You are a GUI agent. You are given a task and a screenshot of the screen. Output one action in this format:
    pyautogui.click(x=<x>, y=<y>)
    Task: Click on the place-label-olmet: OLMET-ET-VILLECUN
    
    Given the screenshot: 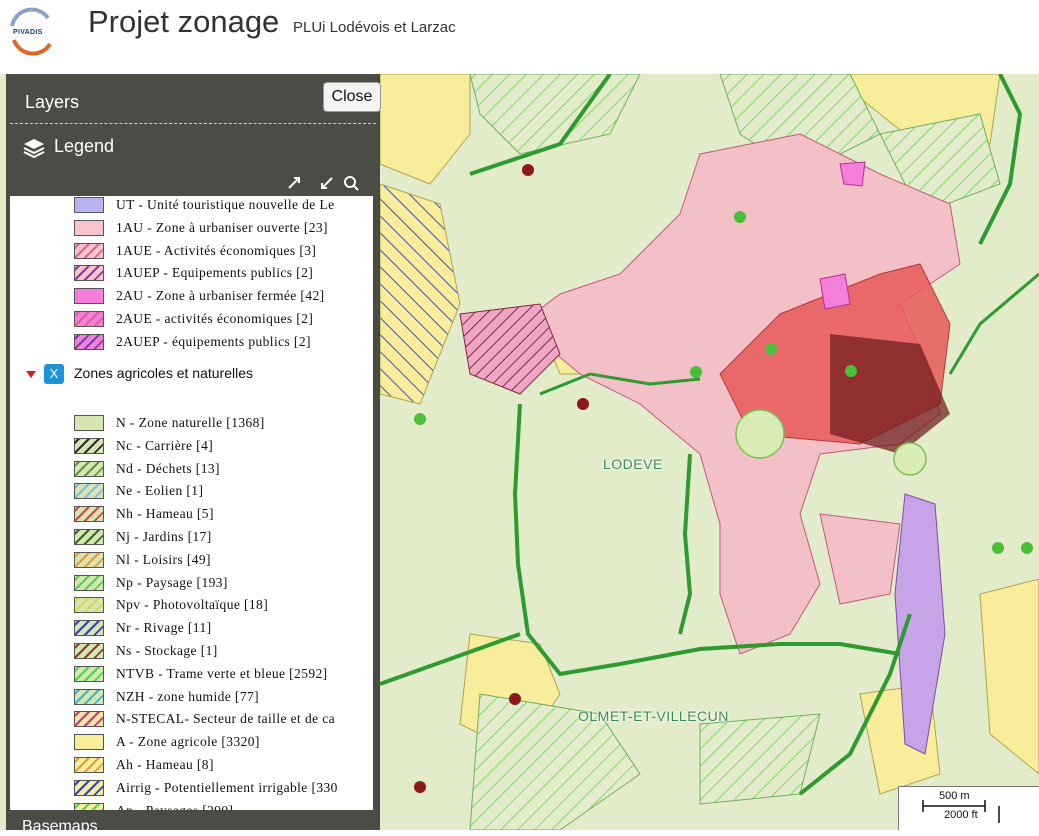 What is the action you would take?
    pyautogui.click(x=653, y=716)
    